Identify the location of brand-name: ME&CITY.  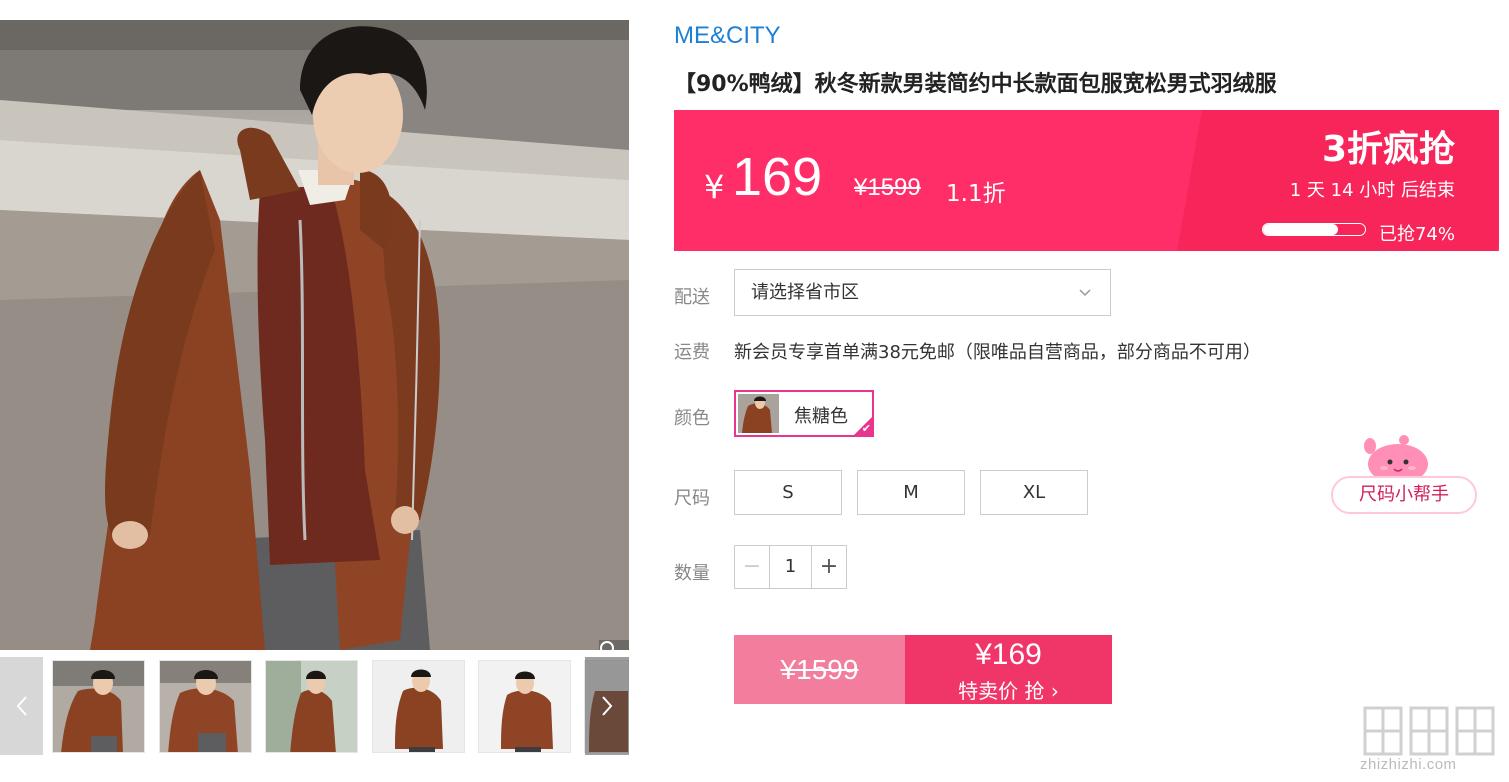
(727, 36).